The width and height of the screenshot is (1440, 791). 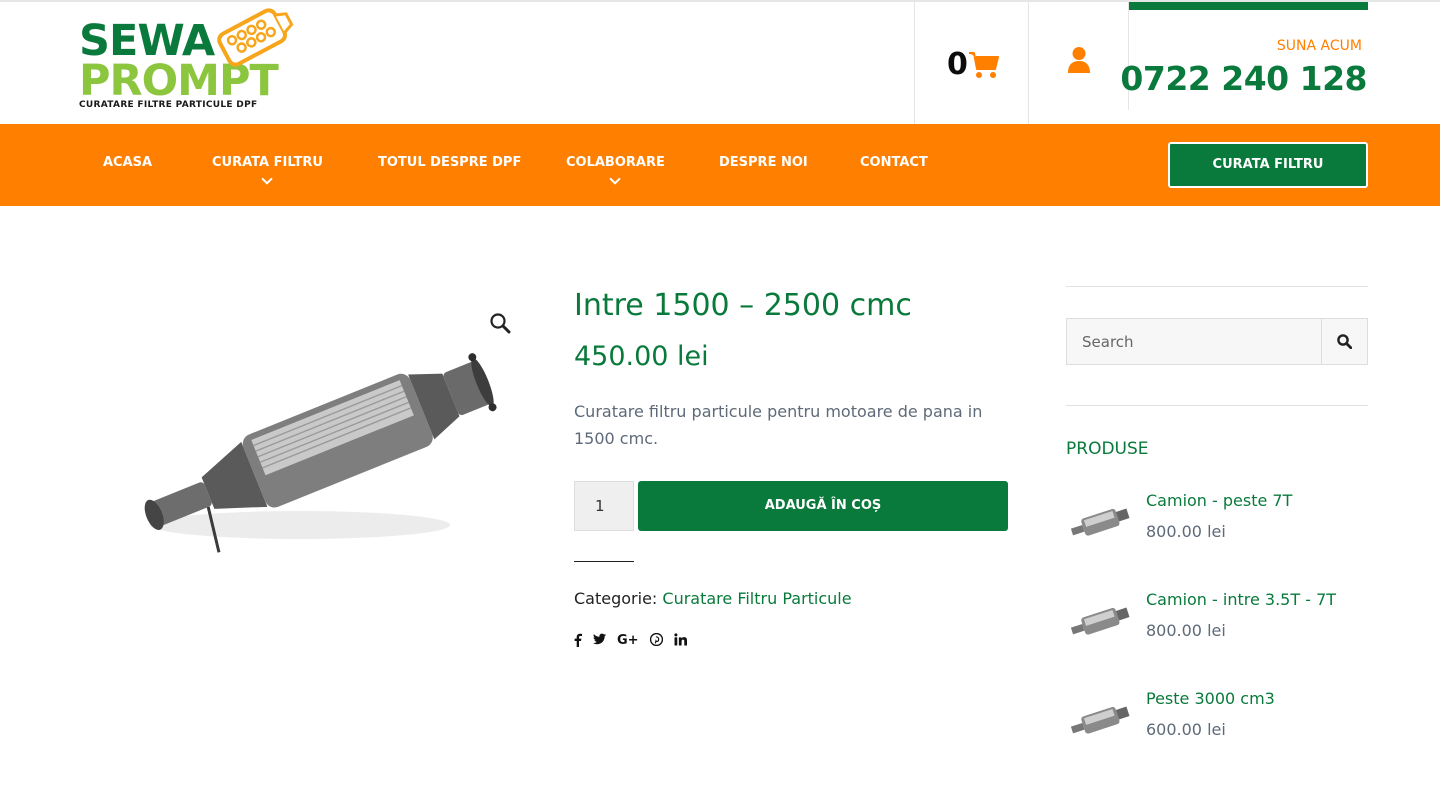 I want to click on share-links: G+, so click(x=630, y=641).